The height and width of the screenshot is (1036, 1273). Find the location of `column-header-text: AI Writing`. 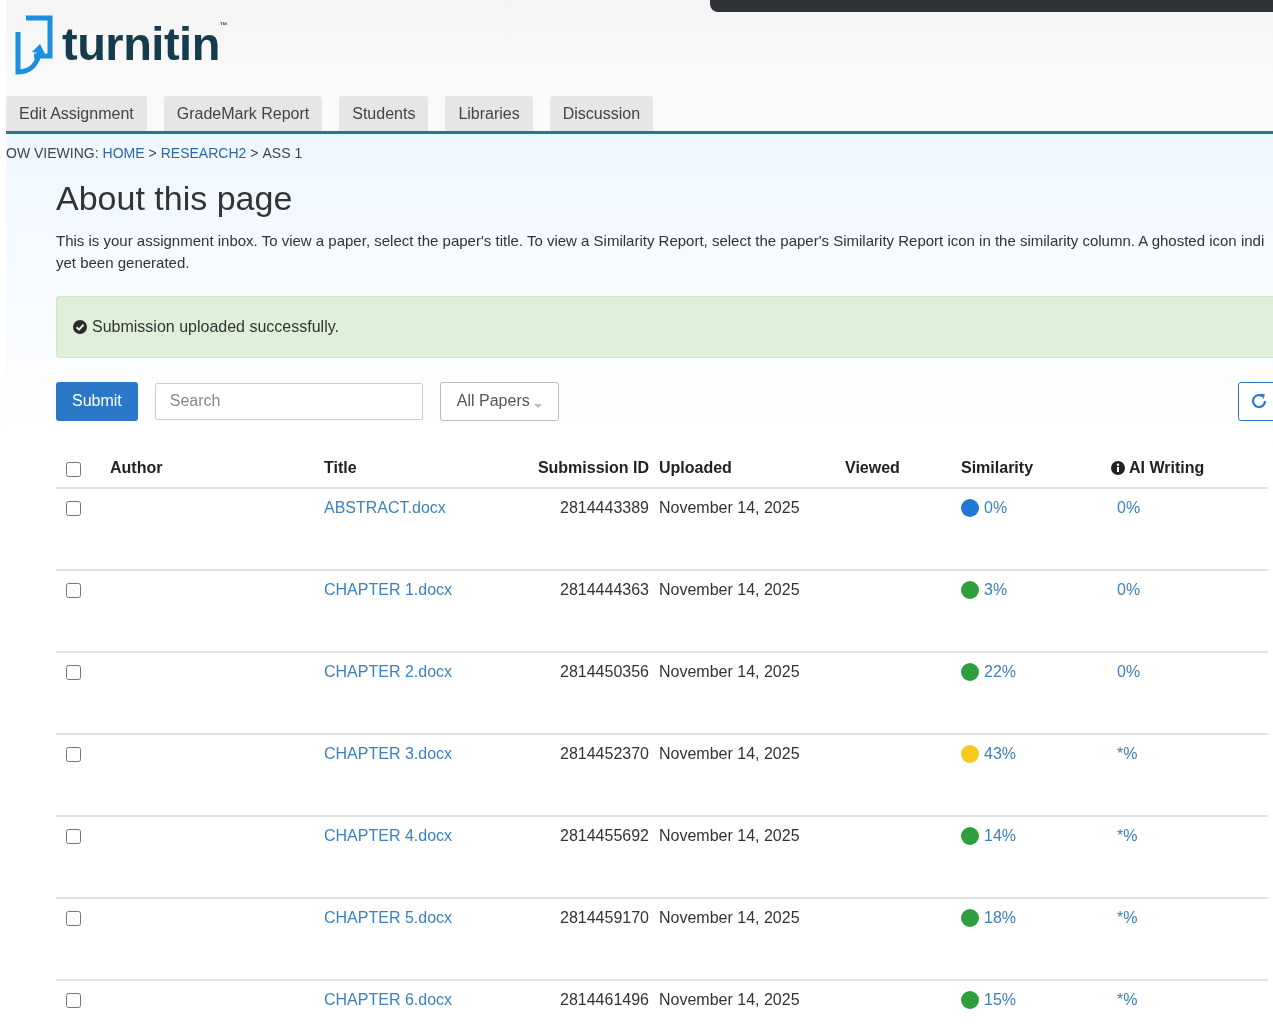

column-header-text: AI Writing is located at coordinates (1167, 468).